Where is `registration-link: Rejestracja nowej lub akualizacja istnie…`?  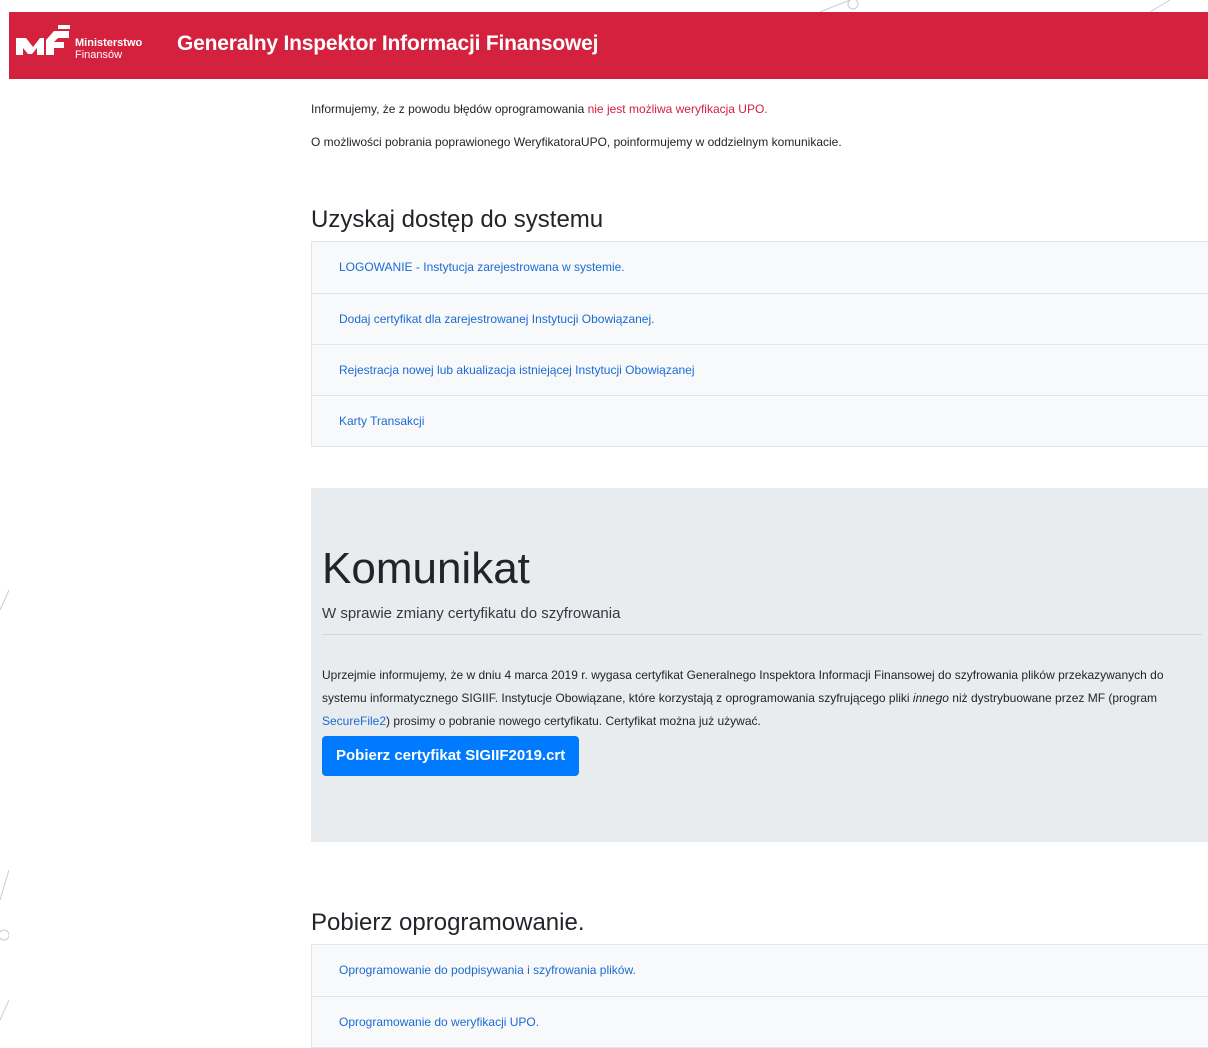
registration-link: Rejestracja nowej lub akualizacja istnie… is located at coordinates (517, 370).